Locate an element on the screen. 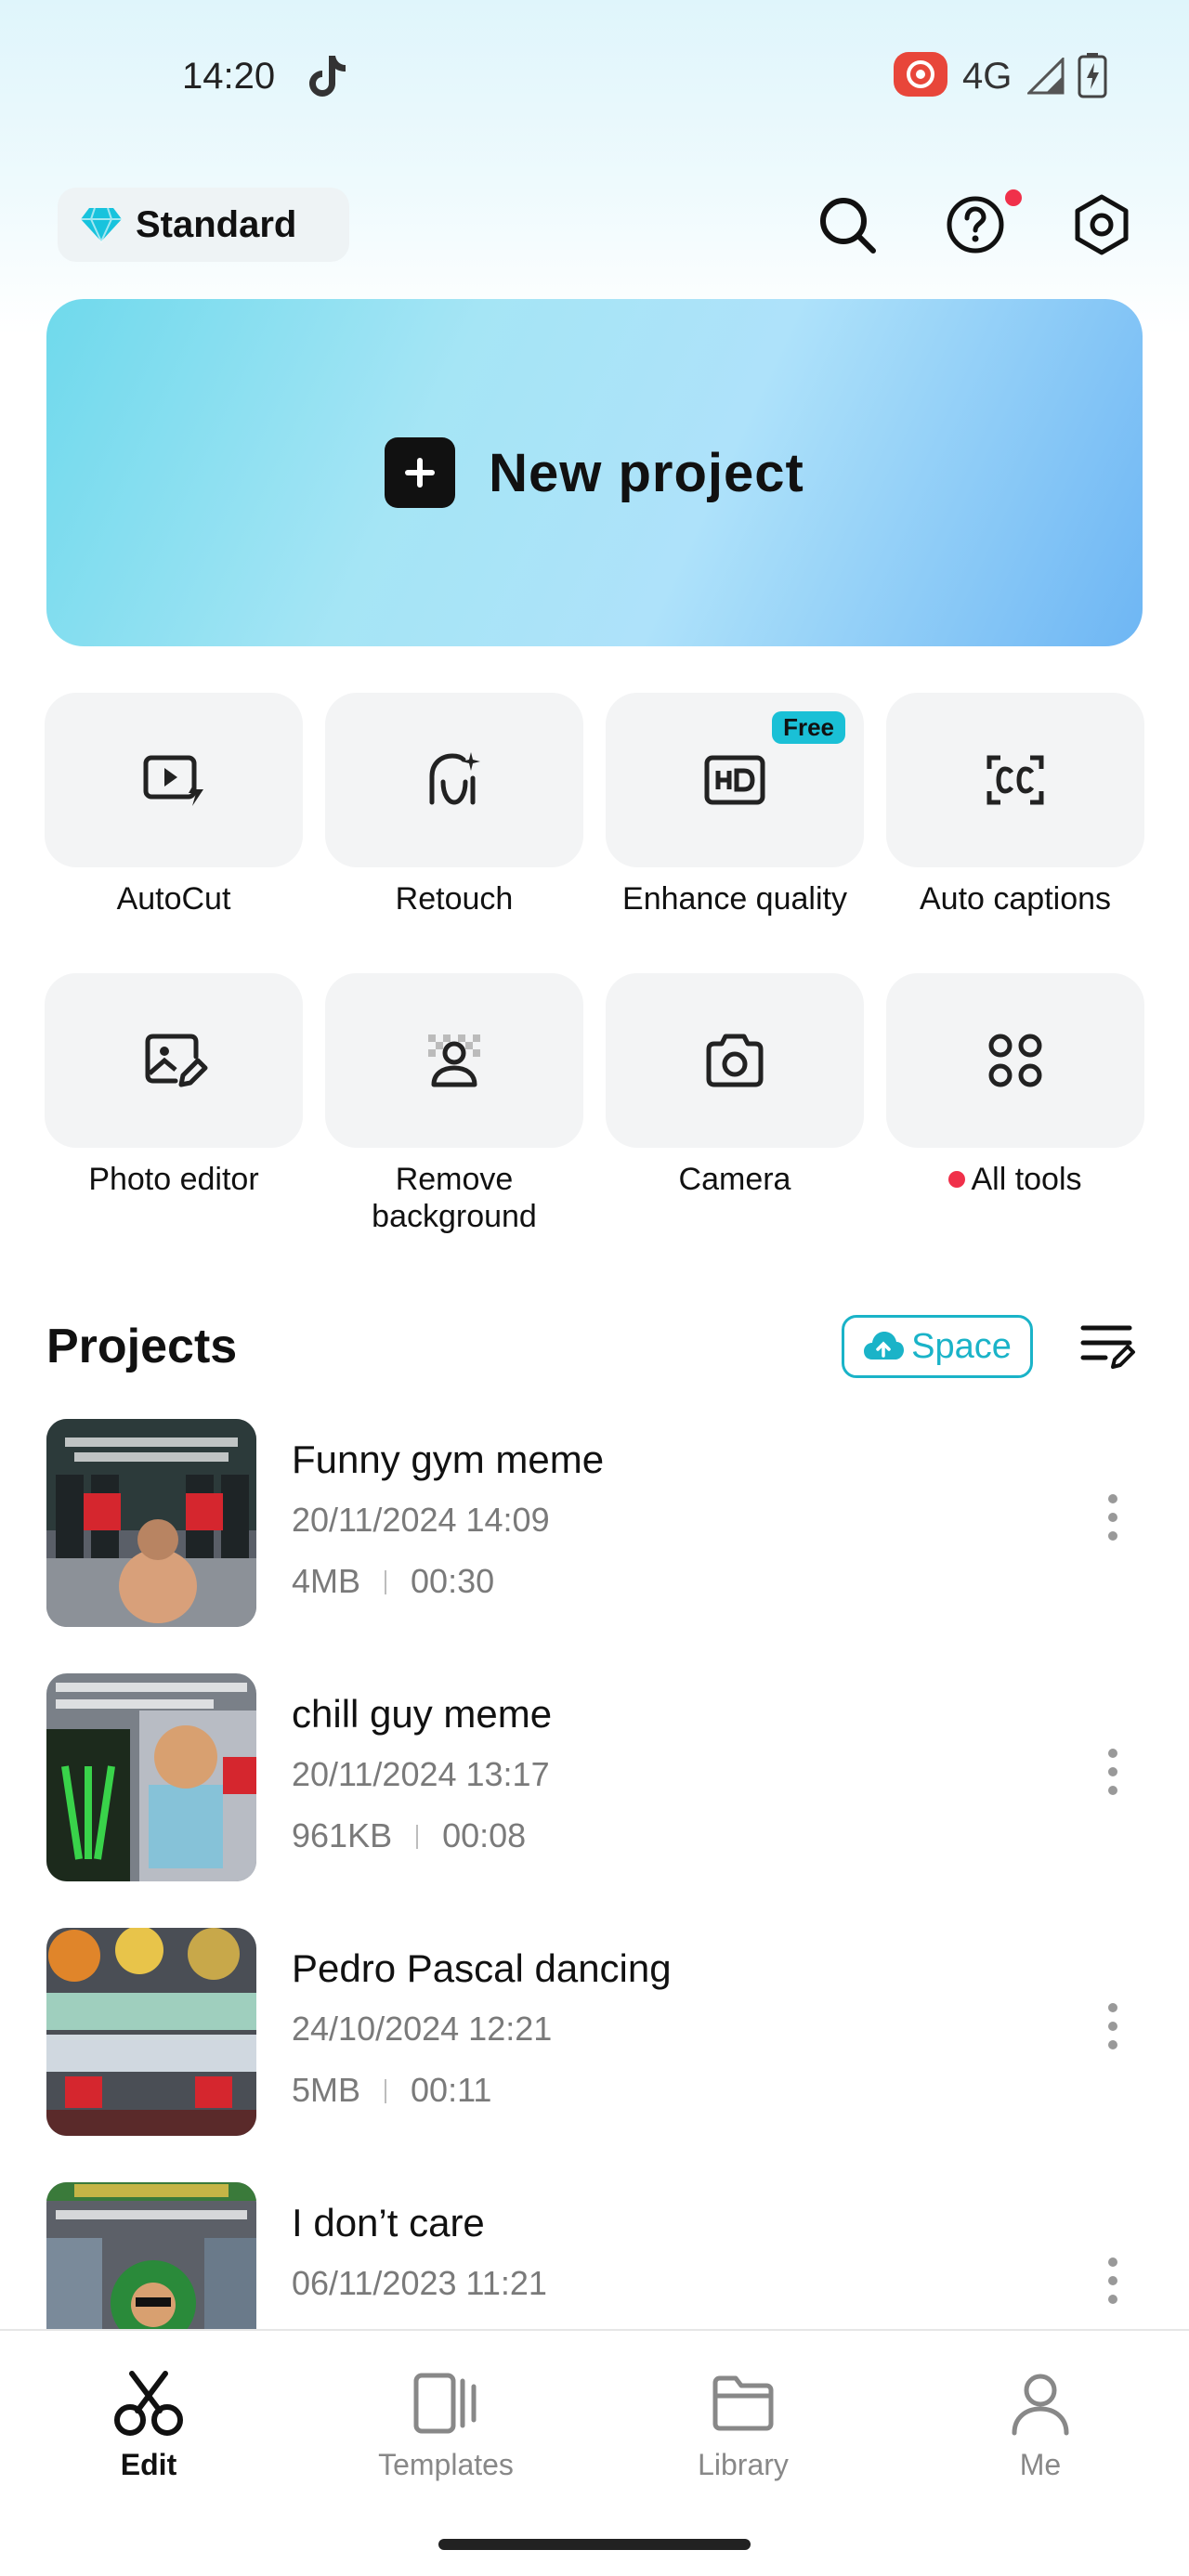 This screenshot has width=1189, height=2576. project-size: 5MB is located at coordinates (326, 2090).